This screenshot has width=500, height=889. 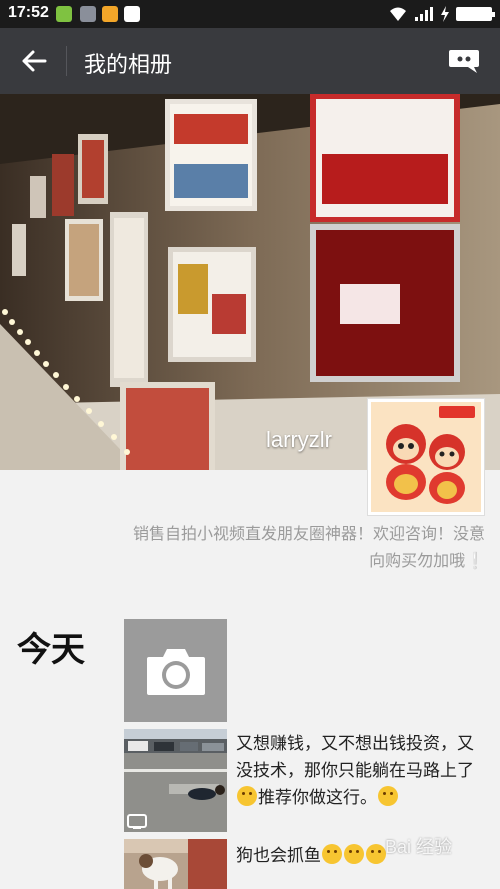 I want to click on app-bar-divider, so click(x=66, y=61).